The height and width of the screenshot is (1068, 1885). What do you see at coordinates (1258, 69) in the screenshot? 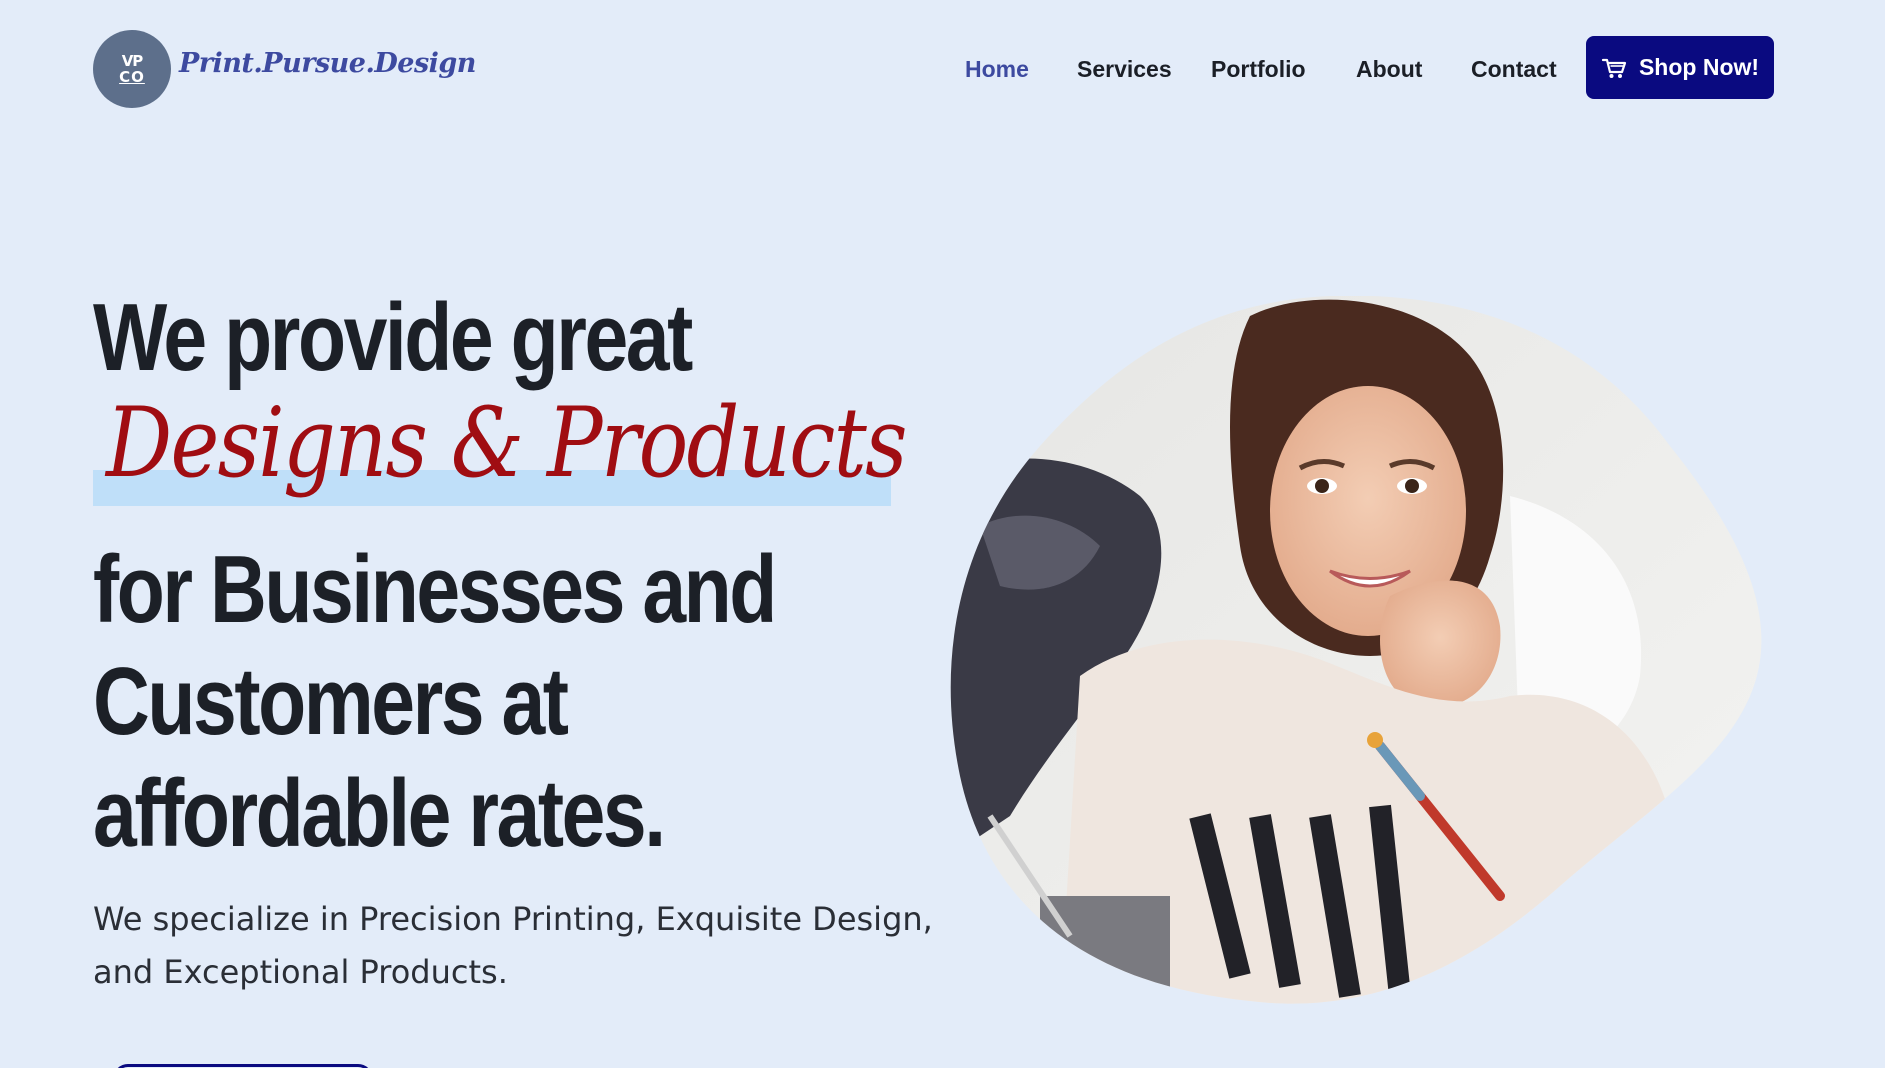
I see `nav-portfolio: Portfolio` at bounding box center [1258, 69].